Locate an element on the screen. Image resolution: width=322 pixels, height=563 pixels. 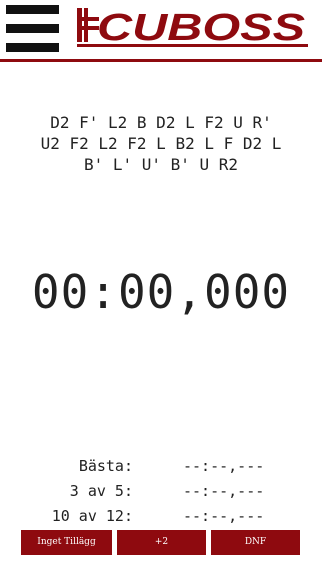
dnf-button: DNF is located at coordinates (255, 542).